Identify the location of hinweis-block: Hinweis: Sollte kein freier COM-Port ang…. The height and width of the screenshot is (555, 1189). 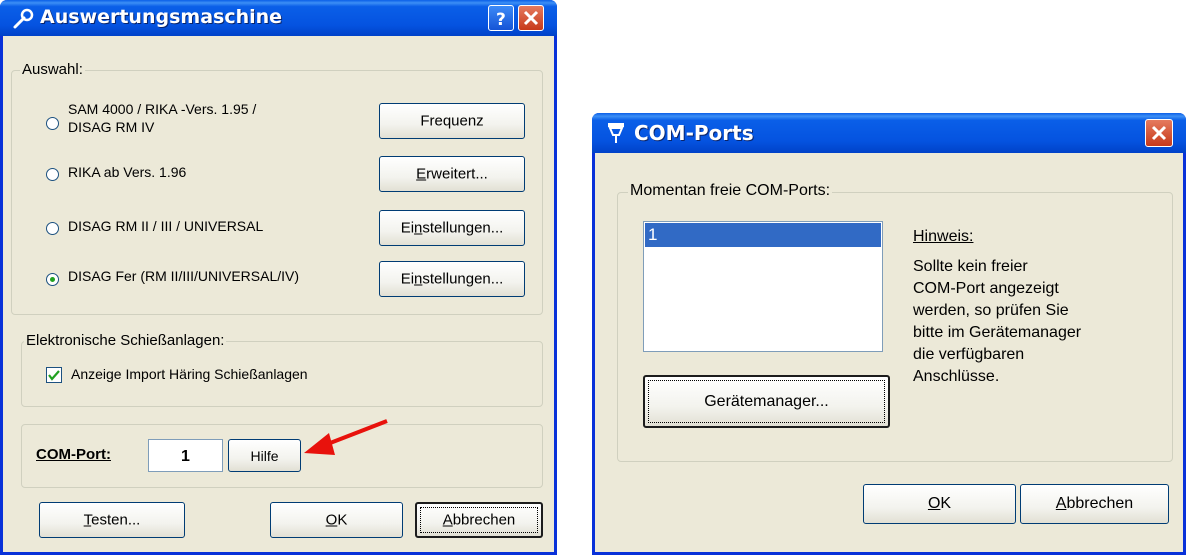
(997, 307).